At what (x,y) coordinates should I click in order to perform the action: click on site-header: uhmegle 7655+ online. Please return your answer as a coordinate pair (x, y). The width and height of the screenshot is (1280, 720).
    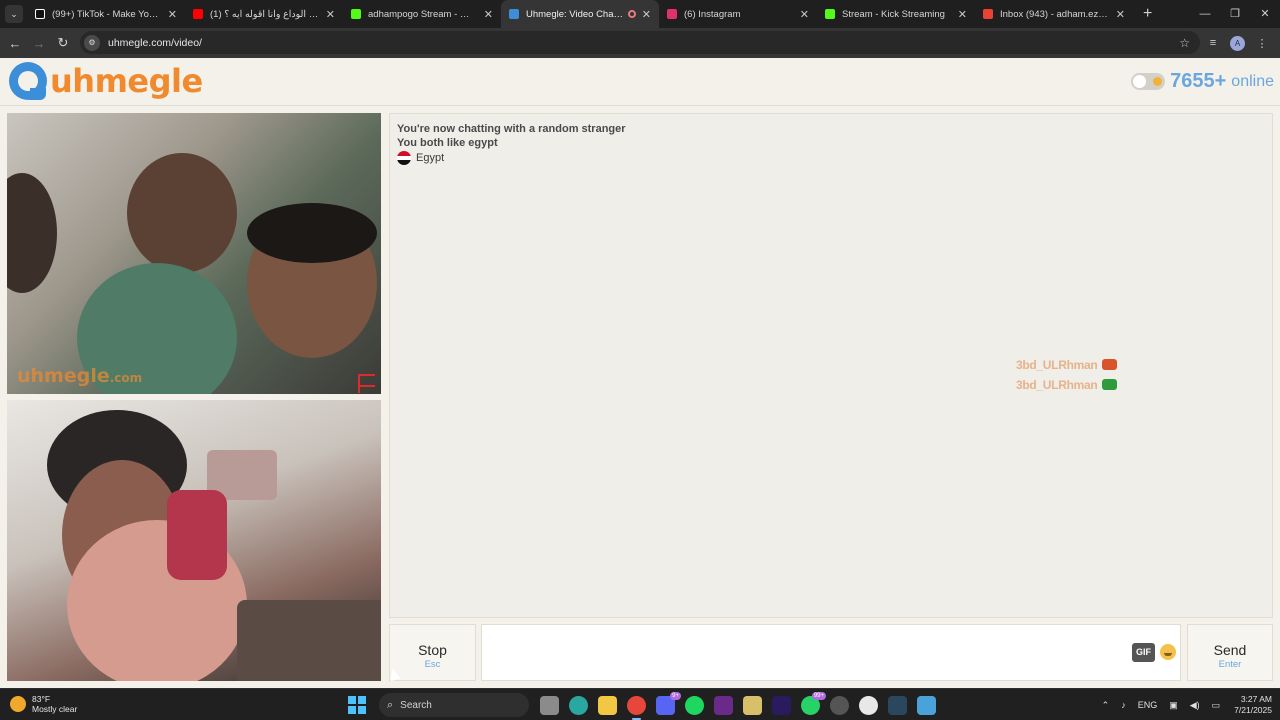
    Looking at the image, I should click on (640, 82).